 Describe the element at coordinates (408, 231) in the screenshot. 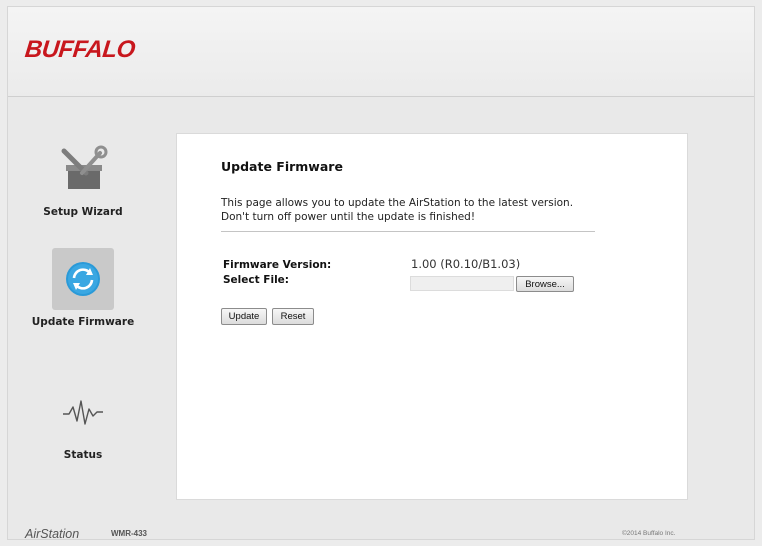

I see `divider` at that location.